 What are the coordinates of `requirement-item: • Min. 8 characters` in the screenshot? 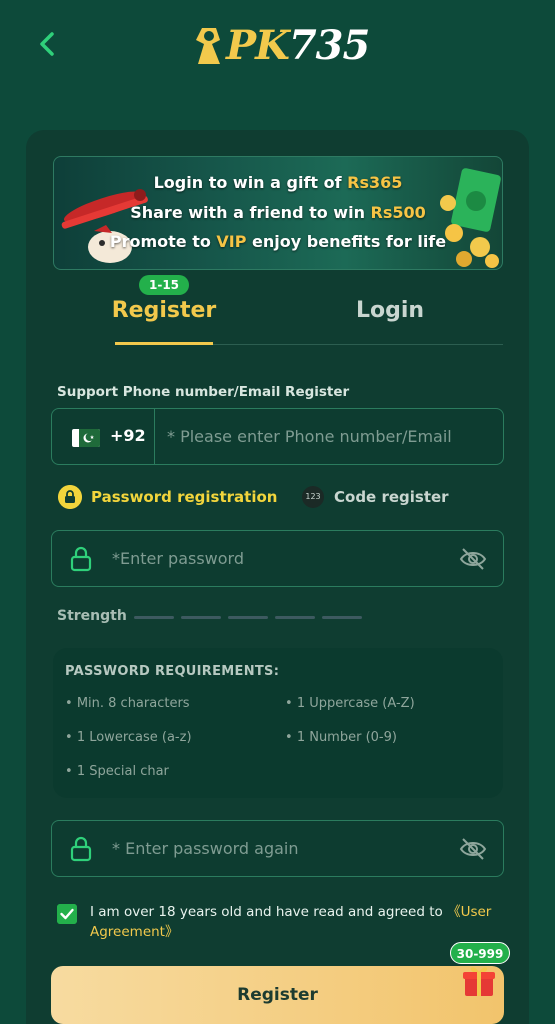 It's located at (127, 703).